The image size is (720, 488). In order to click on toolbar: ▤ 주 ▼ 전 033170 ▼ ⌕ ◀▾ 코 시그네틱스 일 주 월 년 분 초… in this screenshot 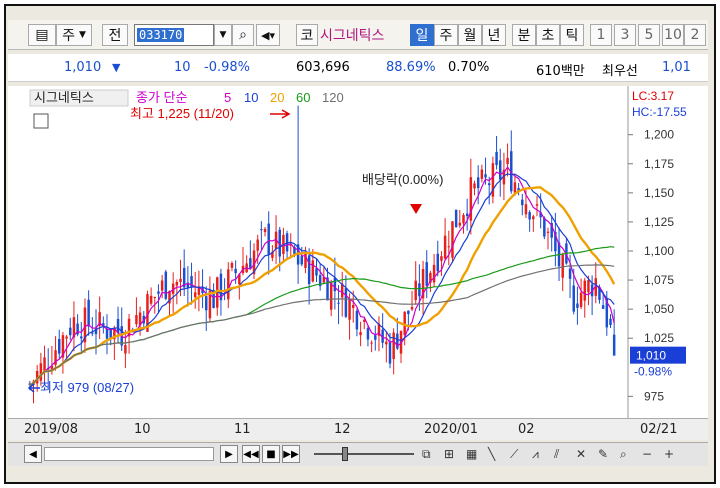, I will do `click(358, 35)`.